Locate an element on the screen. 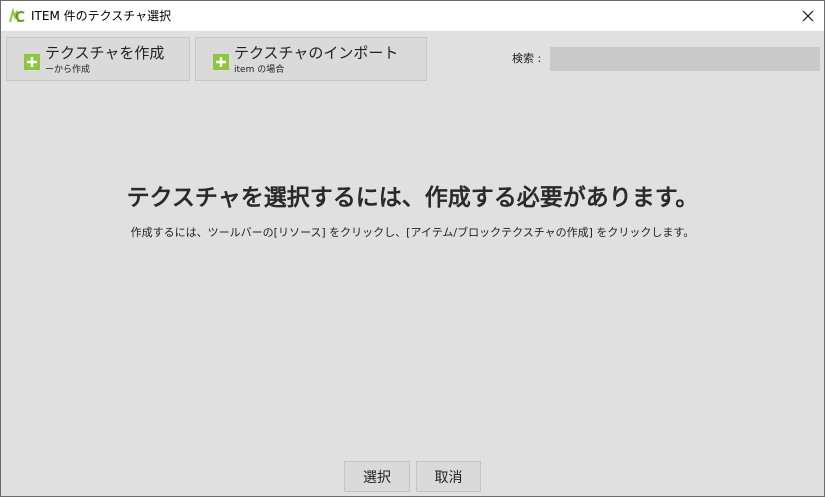 The image size is (825, 497). title-bar: ITEM 件のテクスチャ選択 is located at coordinates (412, 16).